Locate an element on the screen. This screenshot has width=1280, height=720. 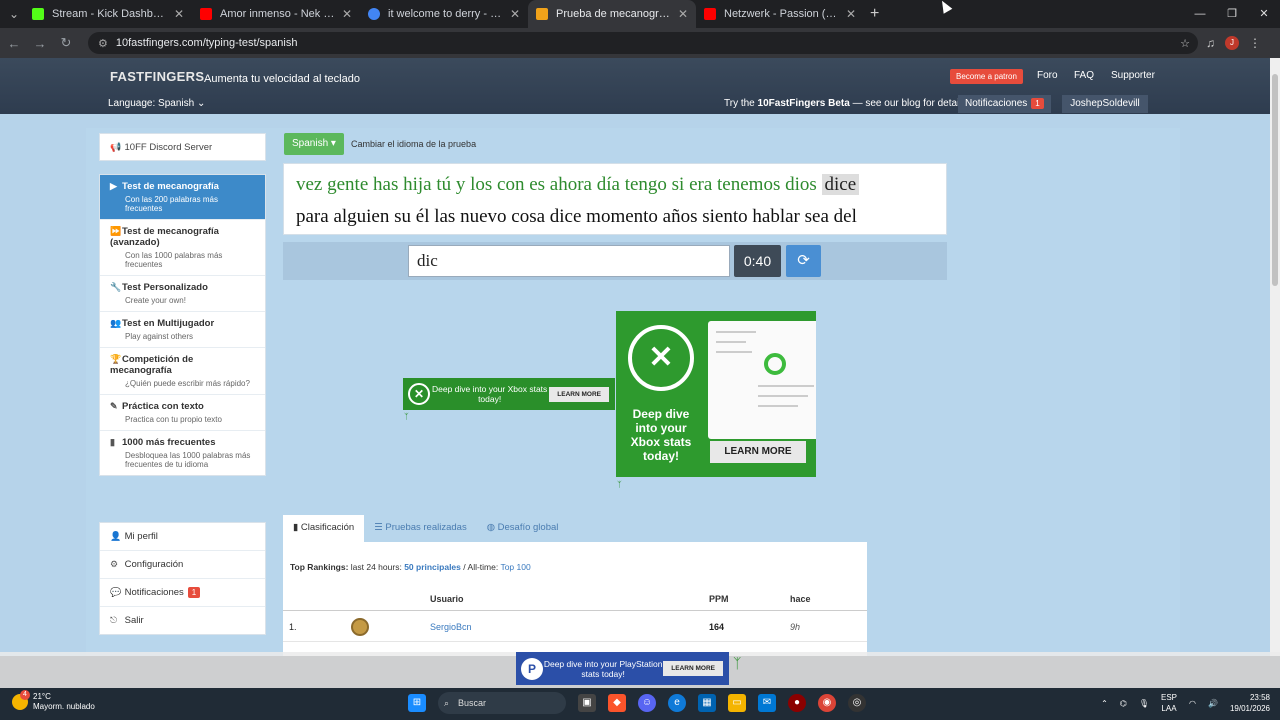
sidebar-item-notifications: 💬 Notificaciones 1 is located at coordinates (182, 593).